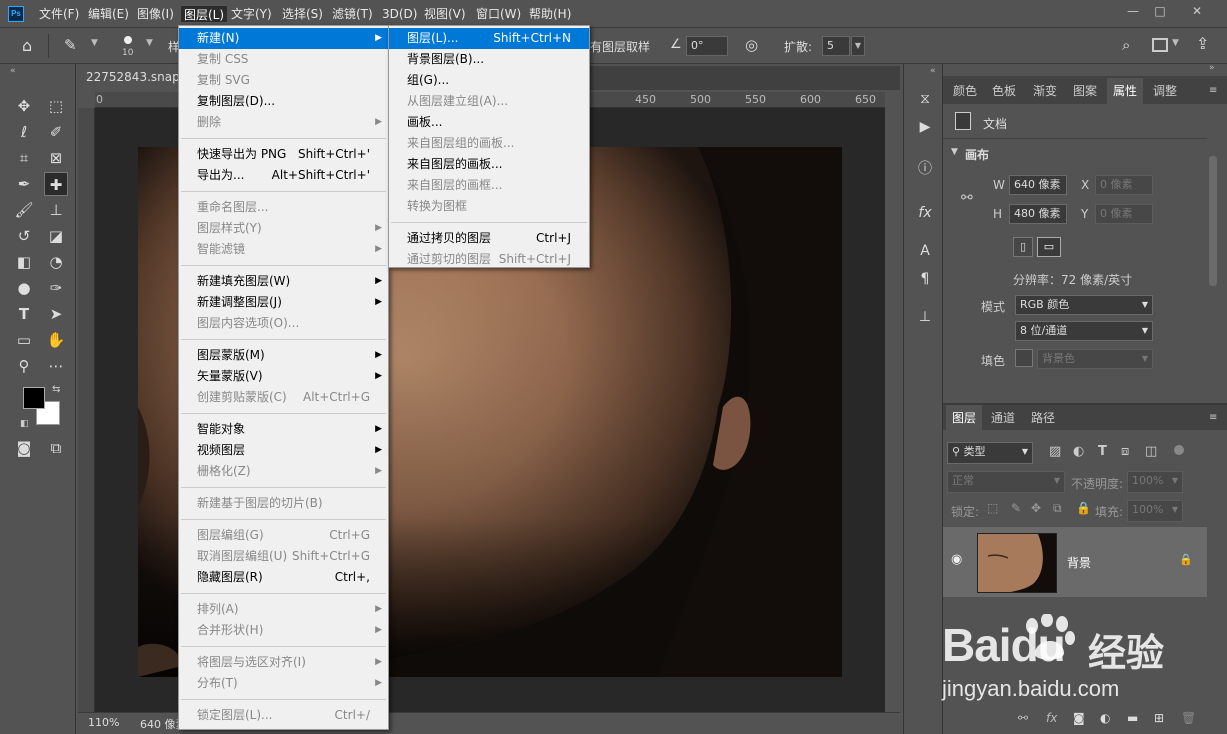  I want to click on visibility-eye-icon: ◉, so click(956, 559).